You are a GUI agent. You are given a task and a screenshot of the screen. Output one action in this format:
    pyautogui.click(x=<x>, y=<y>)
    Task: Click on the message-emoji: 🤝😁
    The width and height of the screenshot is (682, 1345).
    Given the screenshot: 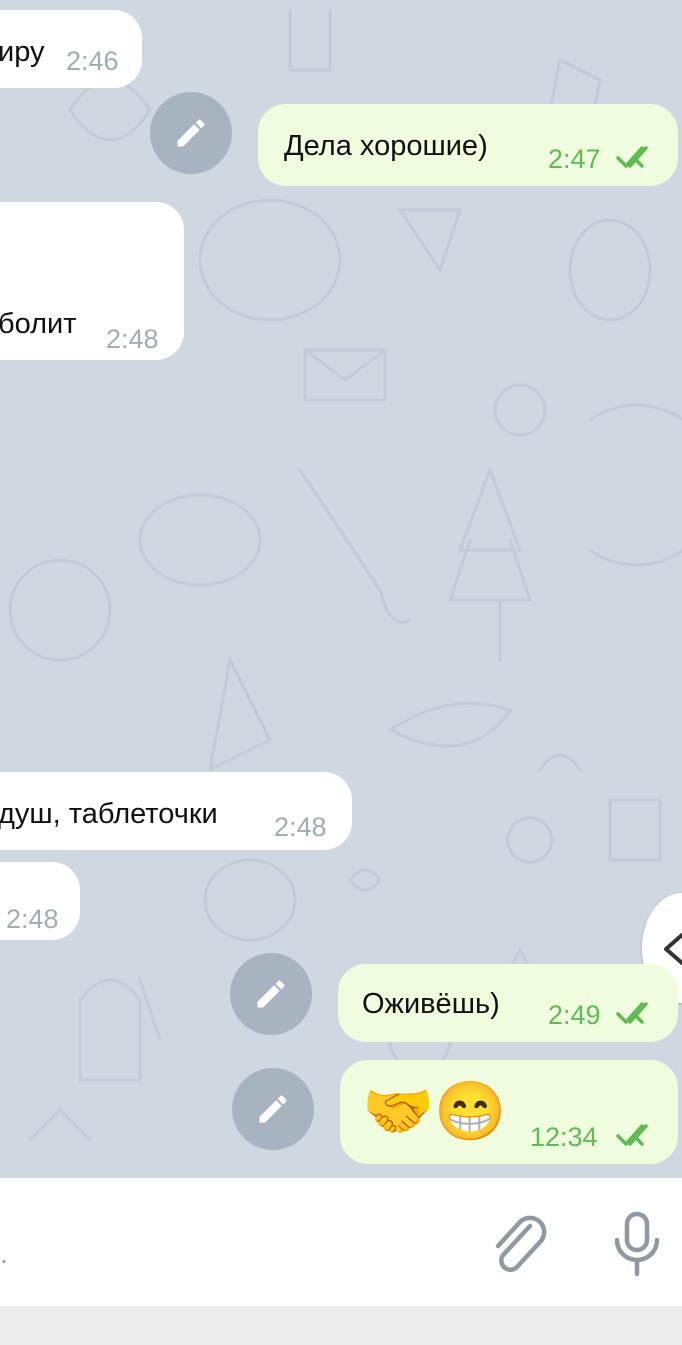 What is the action you would take?
    pyautogui.click(x=434, y=1111)
    